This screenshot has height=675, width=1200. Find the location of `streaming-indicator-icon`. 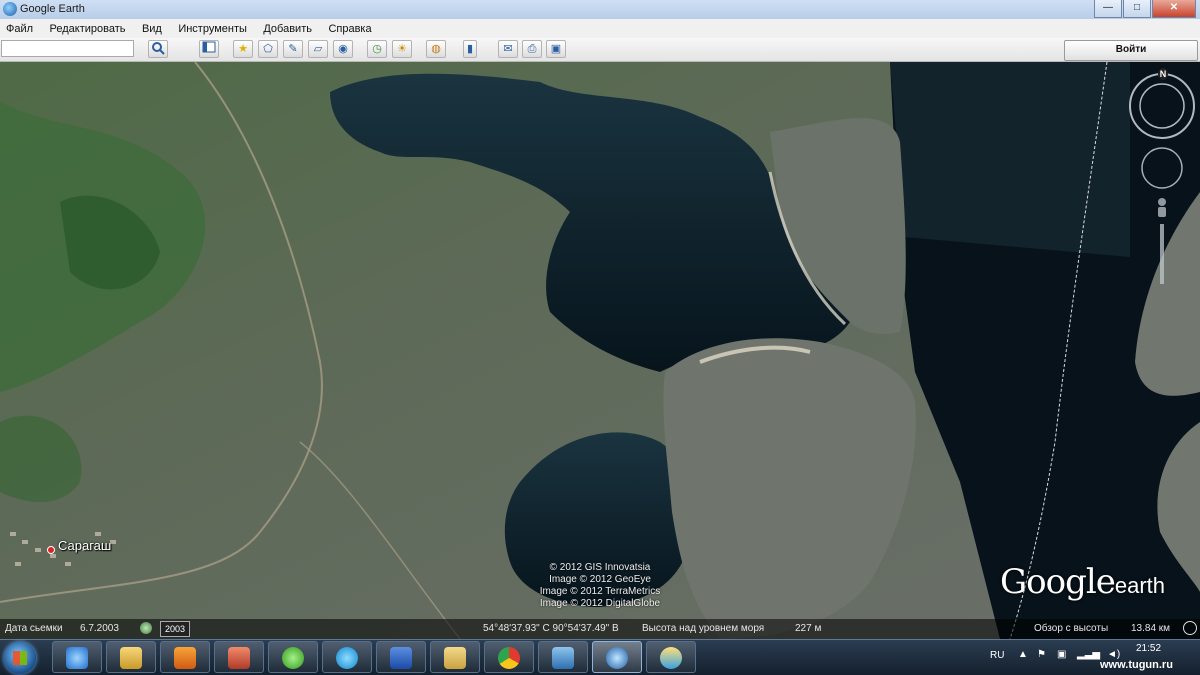

streaming-indicator-icon is located at coordinates (1190, 628).